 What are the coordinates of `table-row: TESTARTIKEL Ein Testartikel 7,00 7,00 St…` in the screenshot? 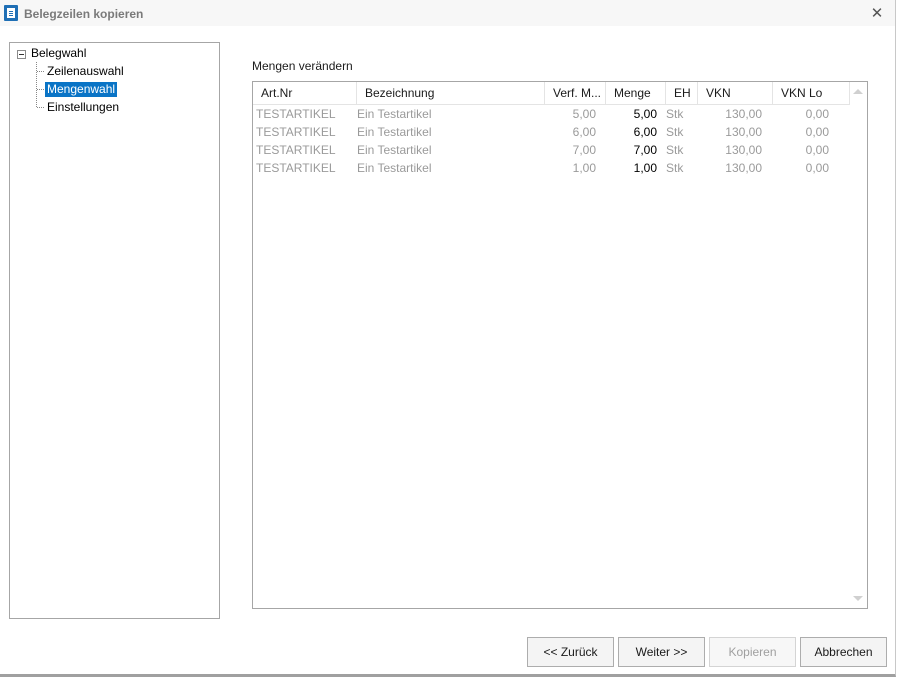 It's located at (551, 150).